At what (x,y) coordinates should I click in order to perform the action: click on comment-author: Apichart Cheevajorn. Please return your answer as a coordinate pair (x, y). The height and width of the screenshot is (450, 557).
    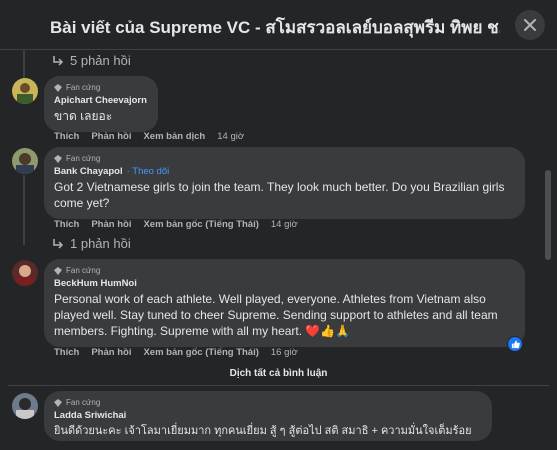
    Looking at the image, I should click on (101, 100).